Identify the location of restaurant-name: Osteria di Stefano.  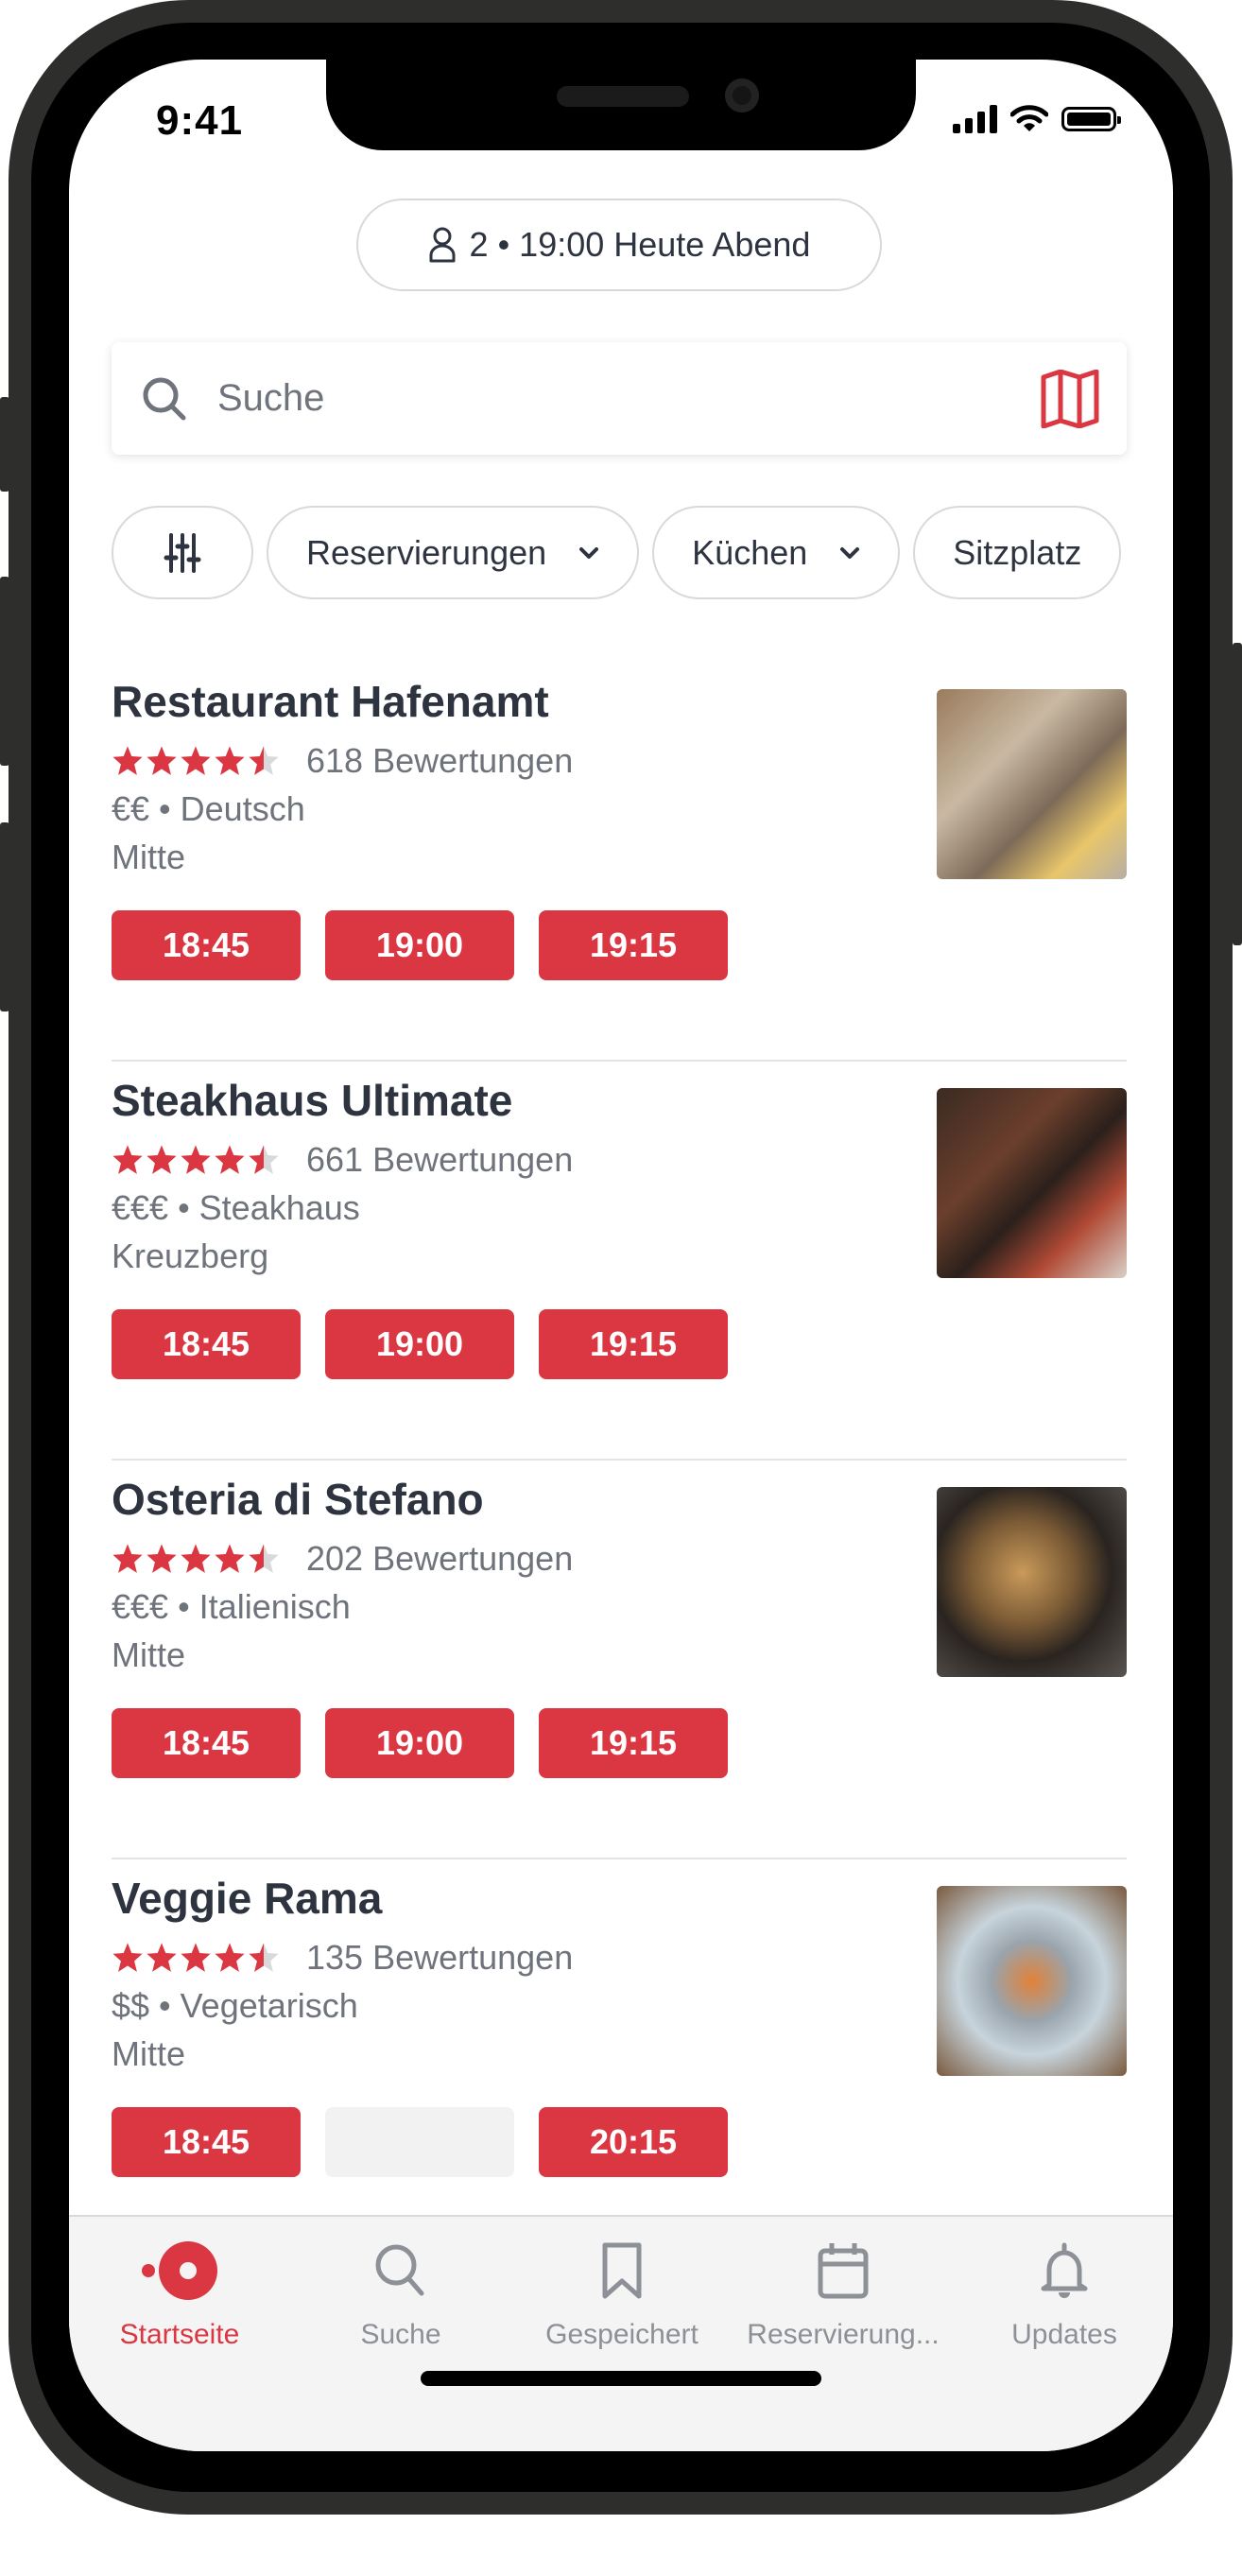
(298, 1499).